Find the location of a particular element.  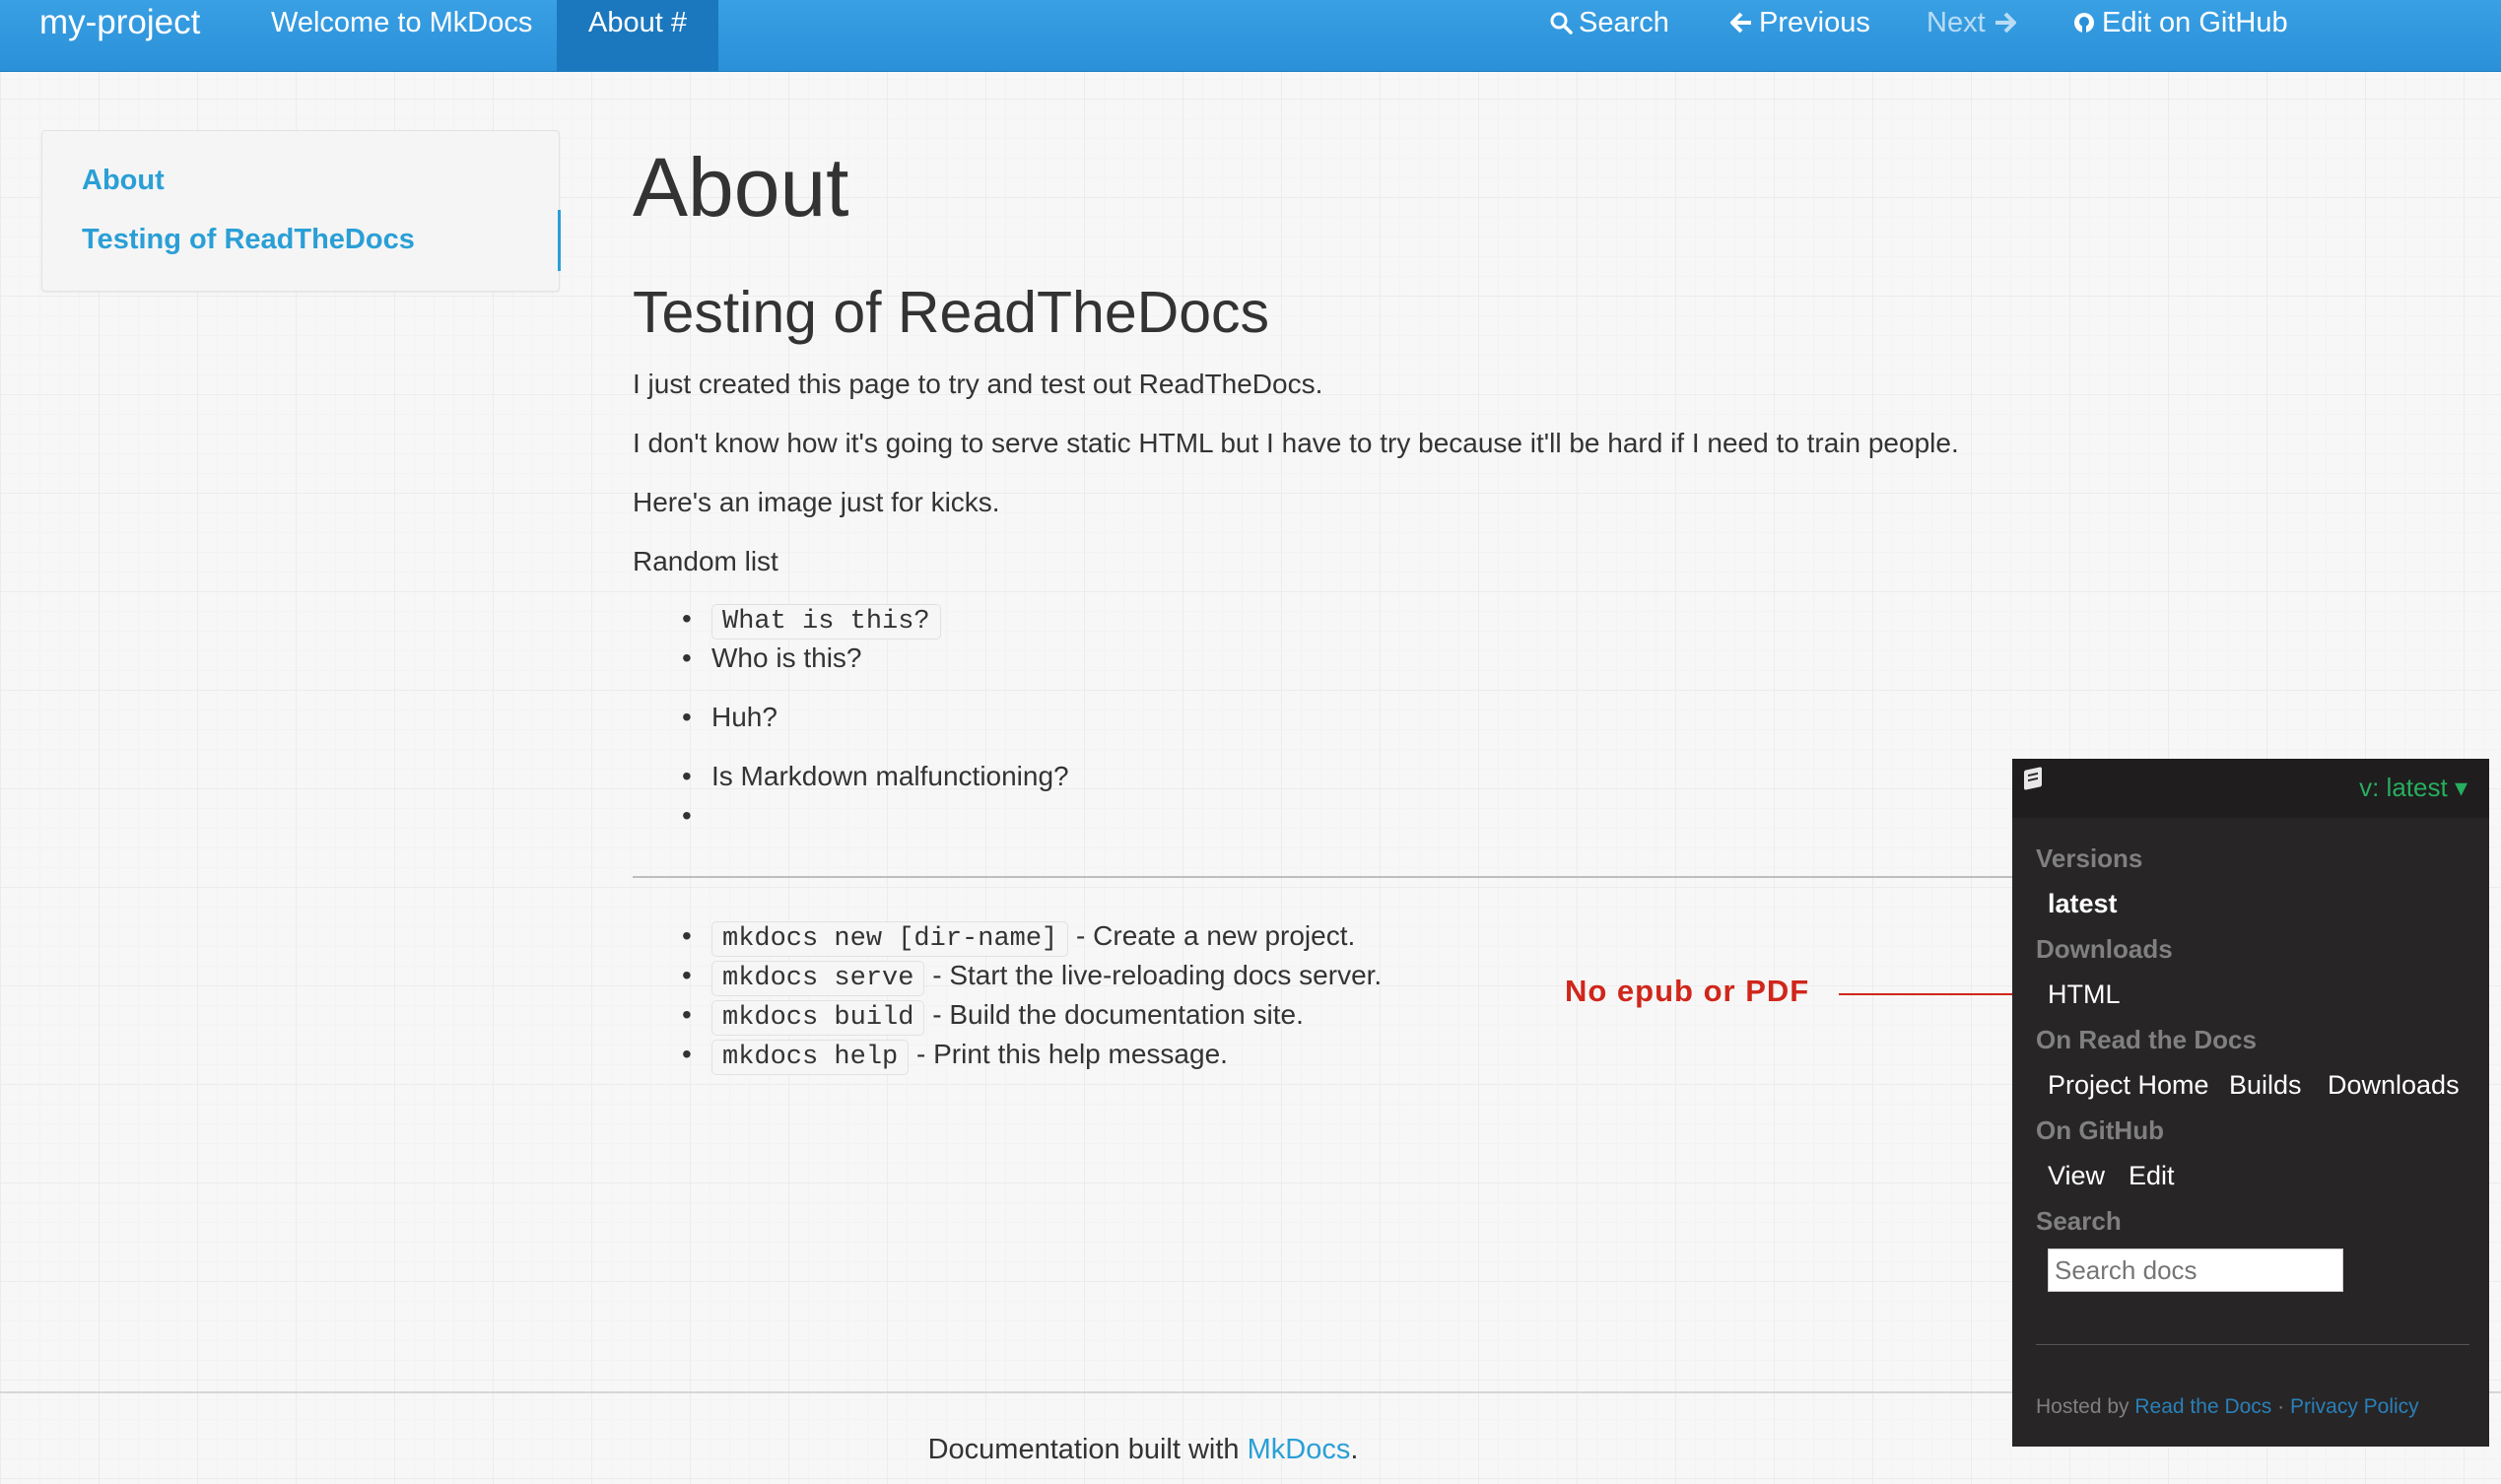

list-item-text: - Build the documentation site. is located at coordinates (1114, 1015).